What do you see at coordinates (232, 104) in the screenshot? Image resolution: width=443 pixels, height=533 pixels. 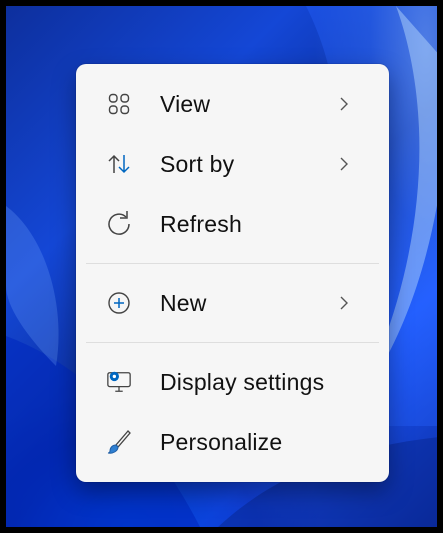 I see `menu-item-view: View` at bounding box center [232, 104].